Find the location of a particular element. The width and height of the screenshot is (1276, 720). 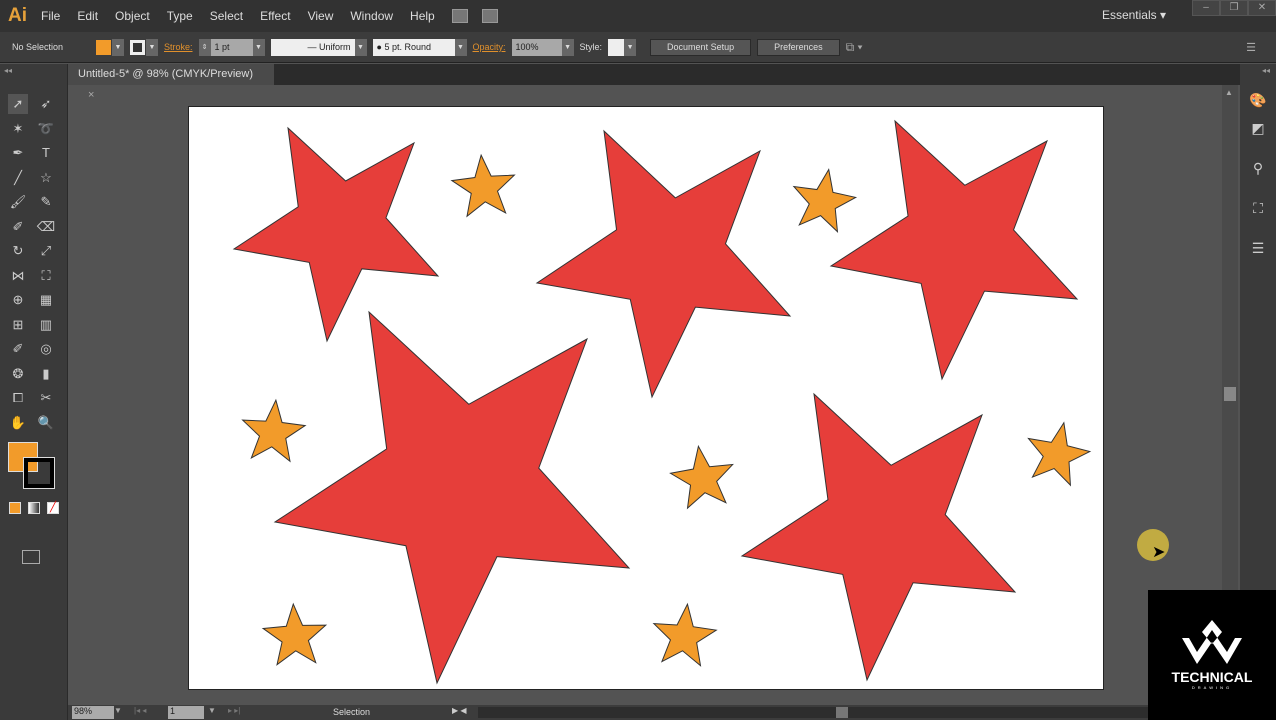

line-tool-icon: ╱ is located at coordinates (18, 178).